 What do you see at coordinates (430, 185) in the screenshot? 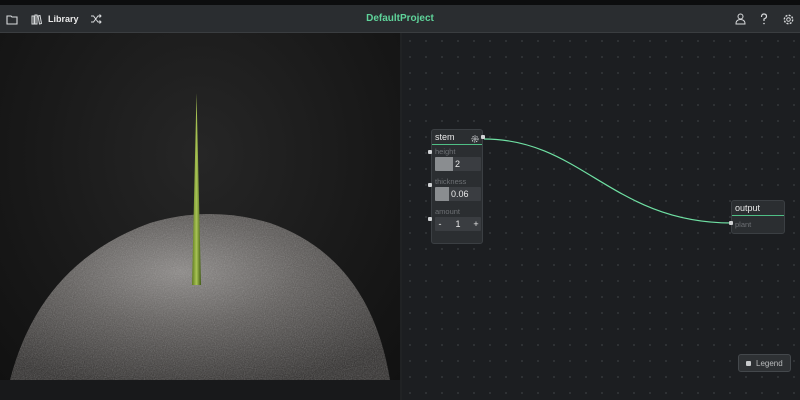
I see `thickness-input-port` at bounding box center [430, 185].